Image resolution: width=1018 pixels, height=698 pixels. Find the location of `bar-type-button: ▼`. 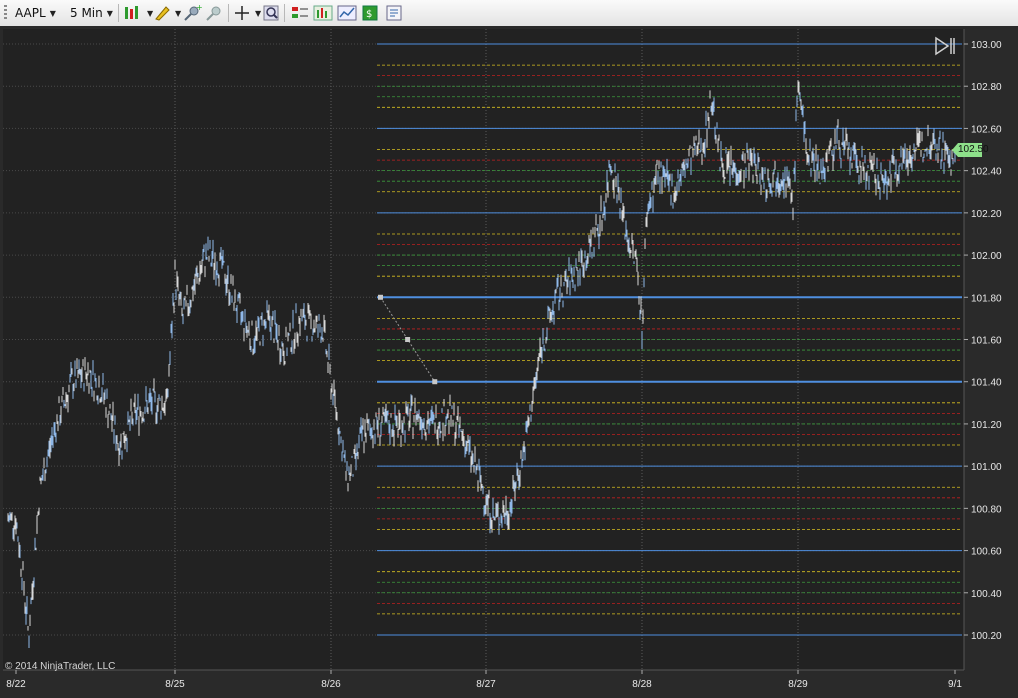

bar-type-button: ▼ is located at coordinates (138, 13).